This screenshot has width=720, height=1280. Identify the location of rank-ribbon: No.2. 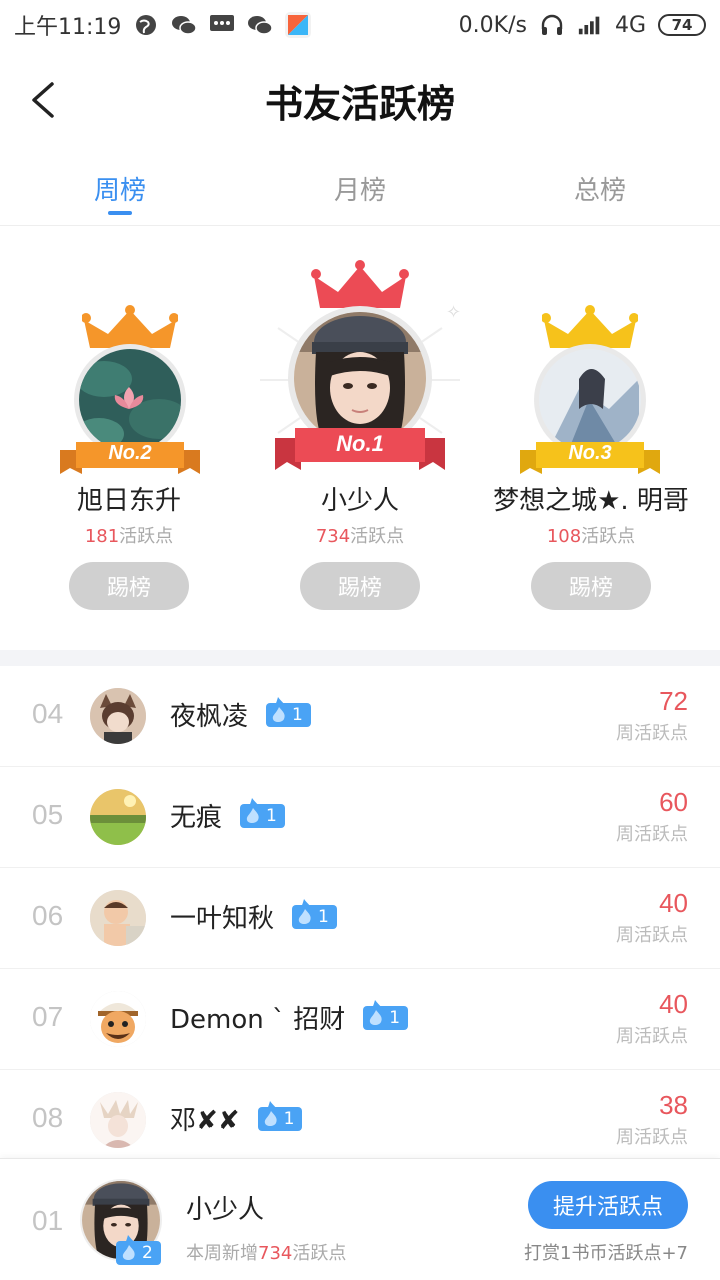
(130, 458).